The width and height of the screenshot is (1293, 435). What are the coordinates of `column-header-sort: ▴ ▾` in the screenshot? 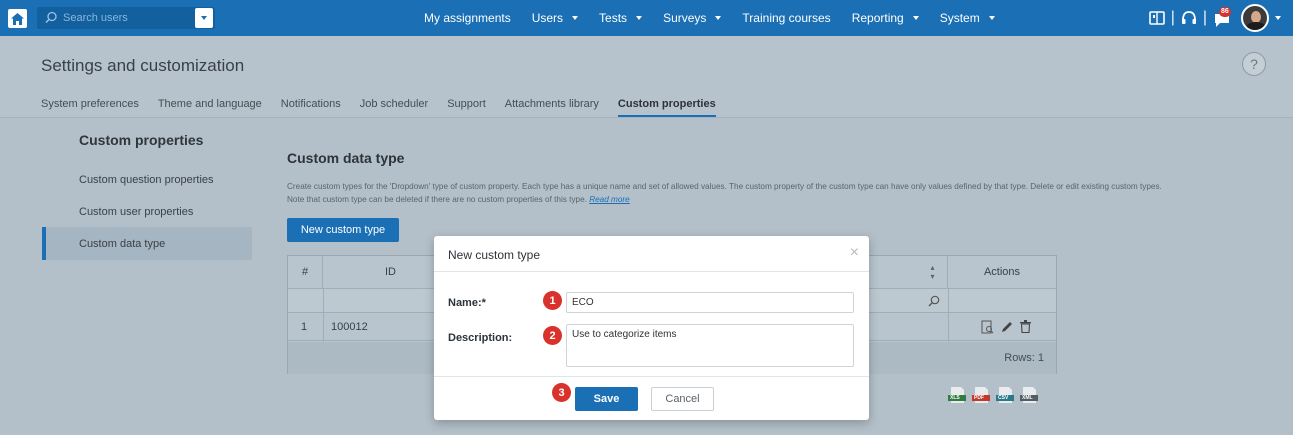 It's located at (933, 272).